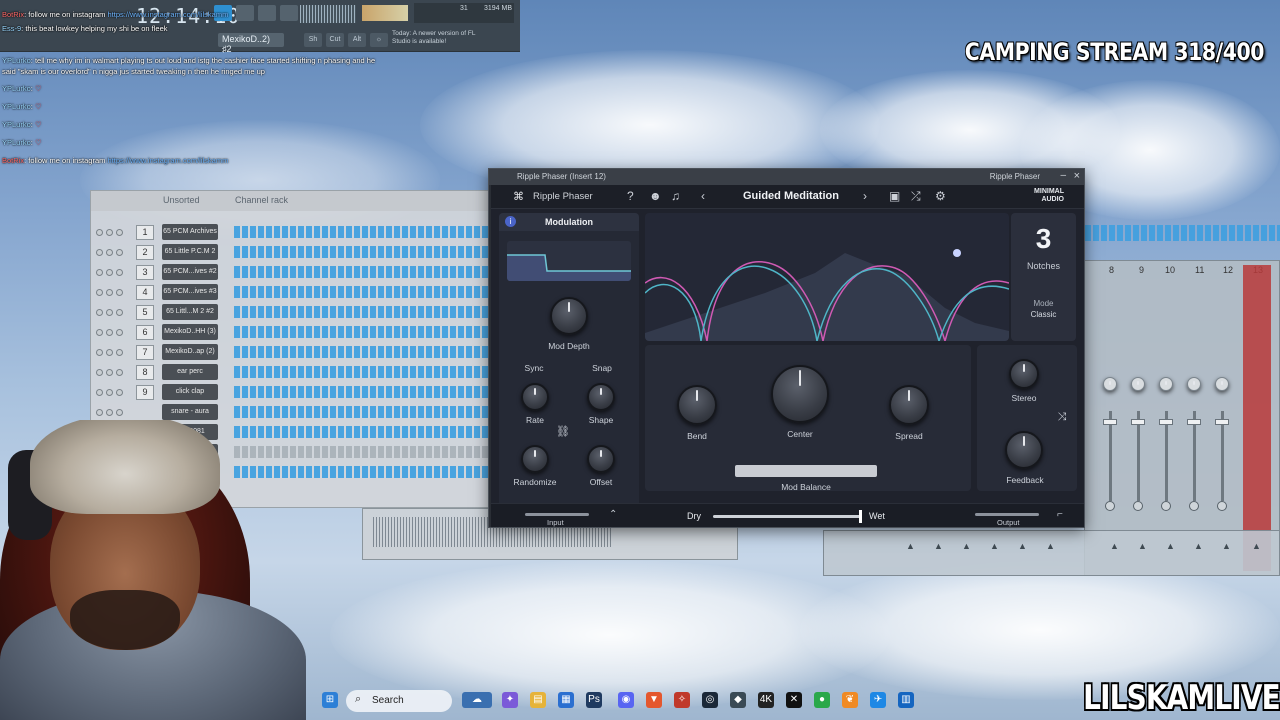  I want to click on channel-name-button: snare - aura, so click(190, 412).